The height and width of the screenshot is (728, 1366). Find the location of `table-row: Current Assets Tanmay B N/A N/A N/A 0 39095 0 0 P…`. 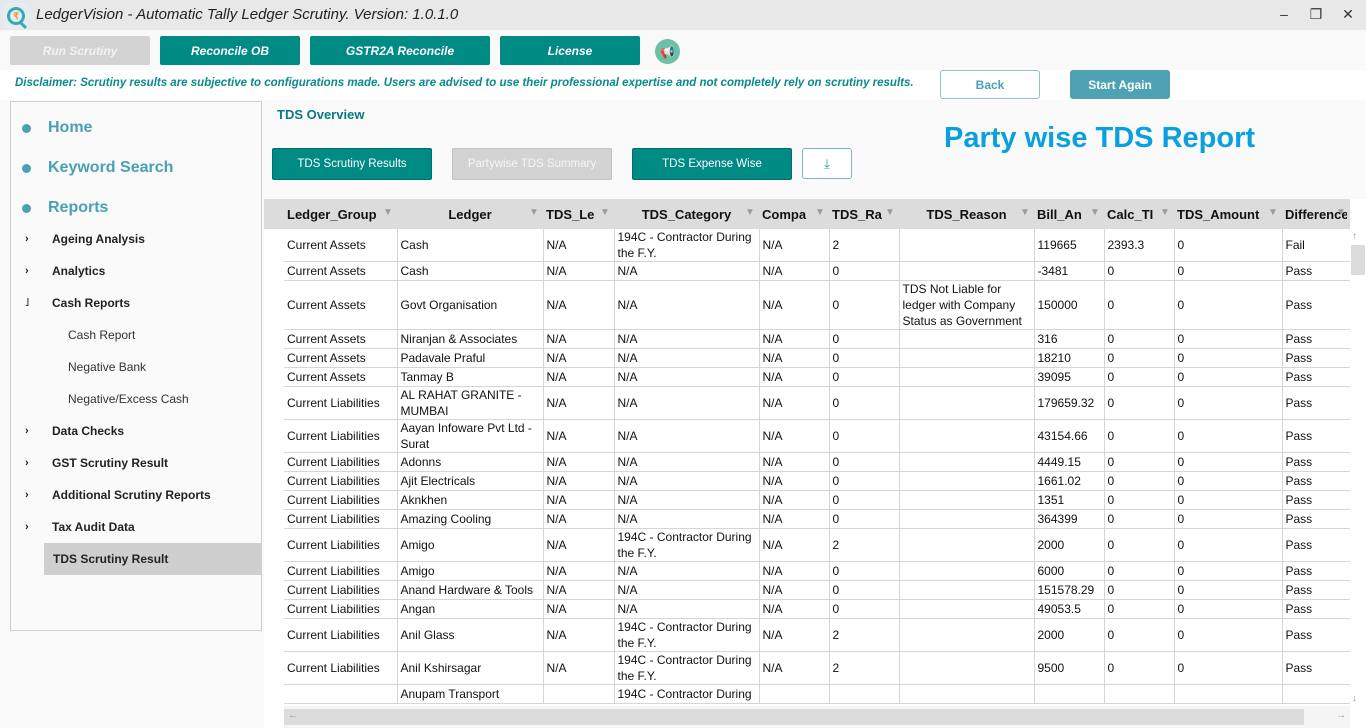

table-row: Current Assets Tanmay B N/A N/A N/A 0 39095 0 0 P… is located at coordinates (817, 377).